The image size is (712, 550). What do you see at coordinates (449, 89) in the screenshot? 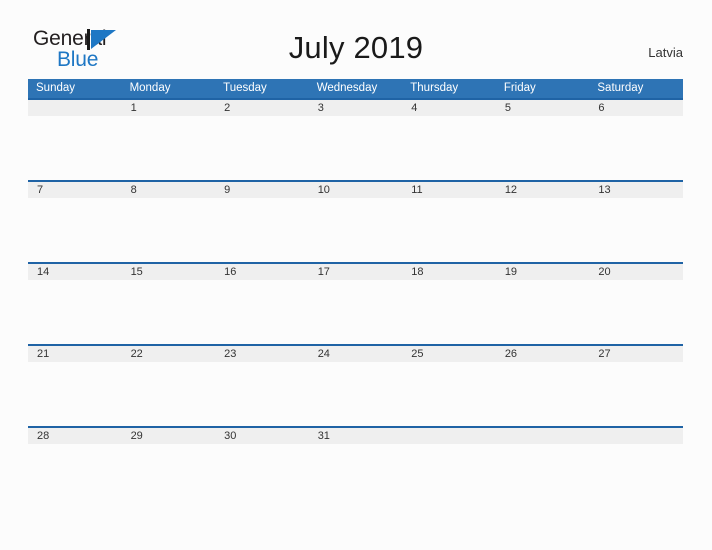
I see `weekday-header-thursday: Thursday` at bounding box center [449, 89].